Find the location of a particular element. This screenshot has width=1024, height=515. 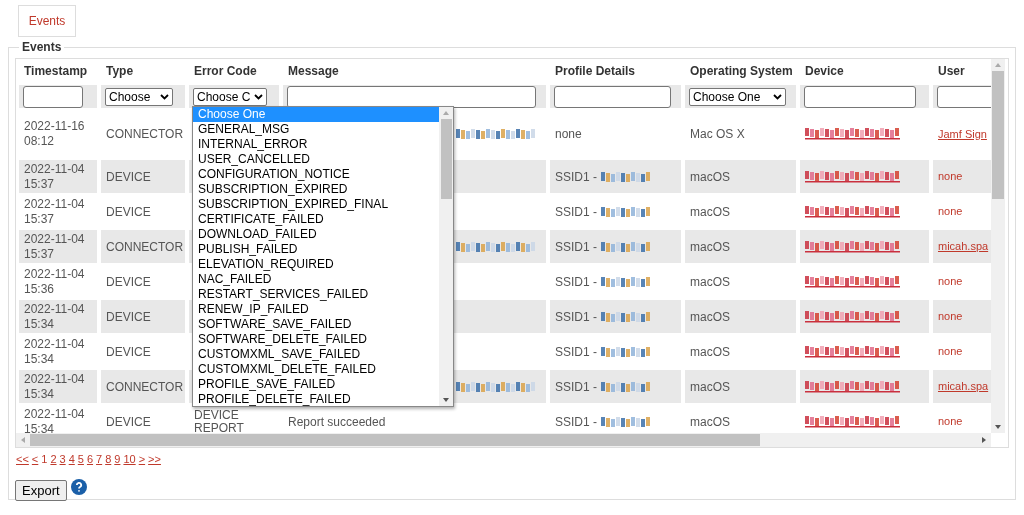

dropdown-option: INTERNAL_ERROR is located at coordinates (316, 144).